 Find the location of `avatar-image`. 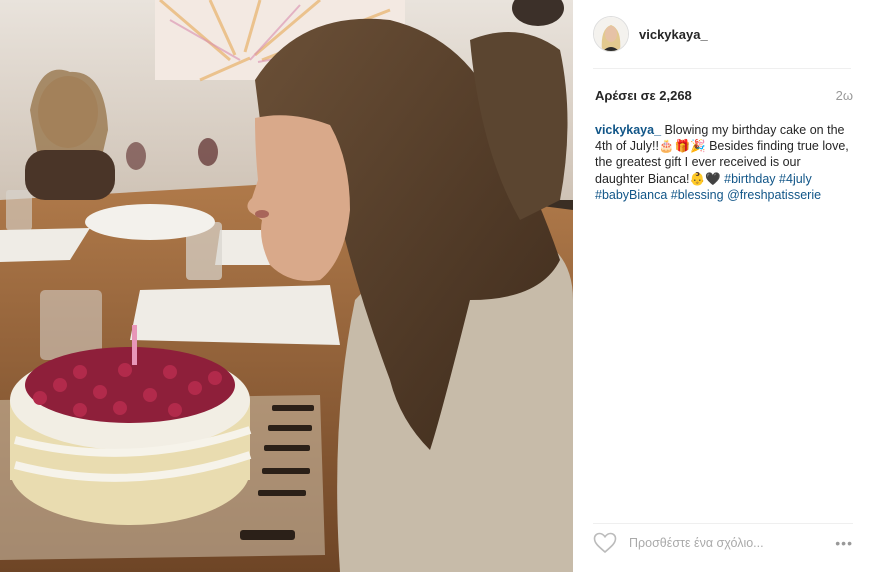

avatar-image is located at coordinates (611, 34).